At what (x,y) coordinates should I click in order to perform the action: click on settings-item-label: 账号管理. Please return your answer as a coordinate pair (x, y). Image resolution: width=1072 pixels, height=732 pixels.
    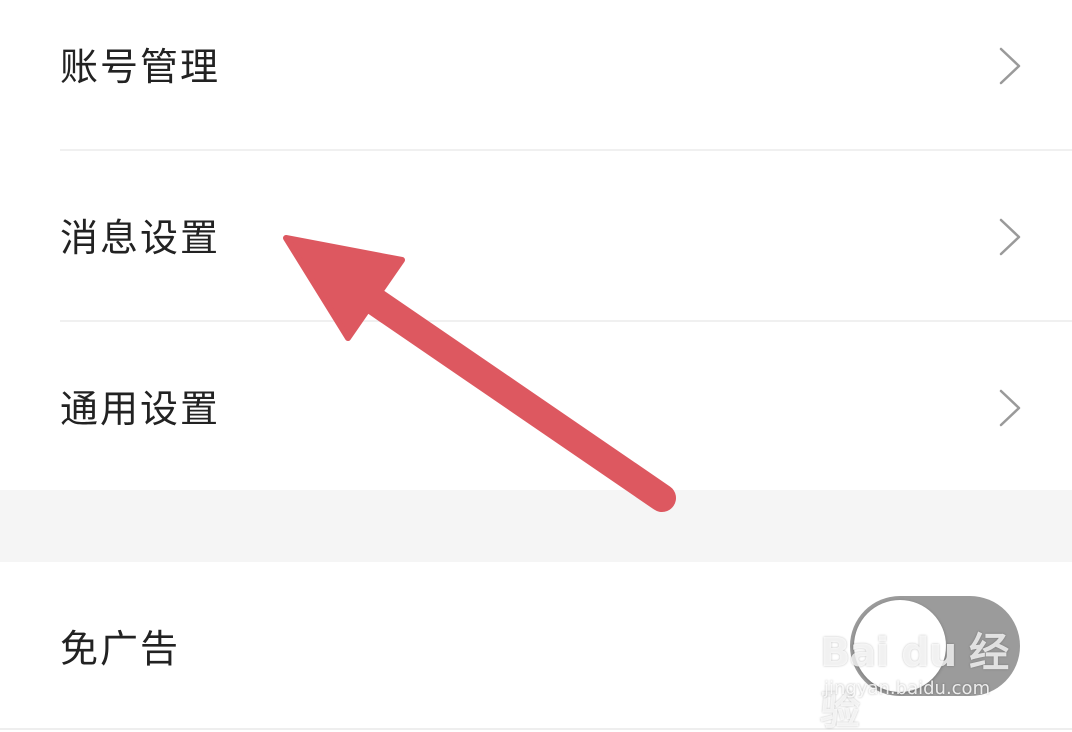
    Looking at the image, I should click on (140, 67).